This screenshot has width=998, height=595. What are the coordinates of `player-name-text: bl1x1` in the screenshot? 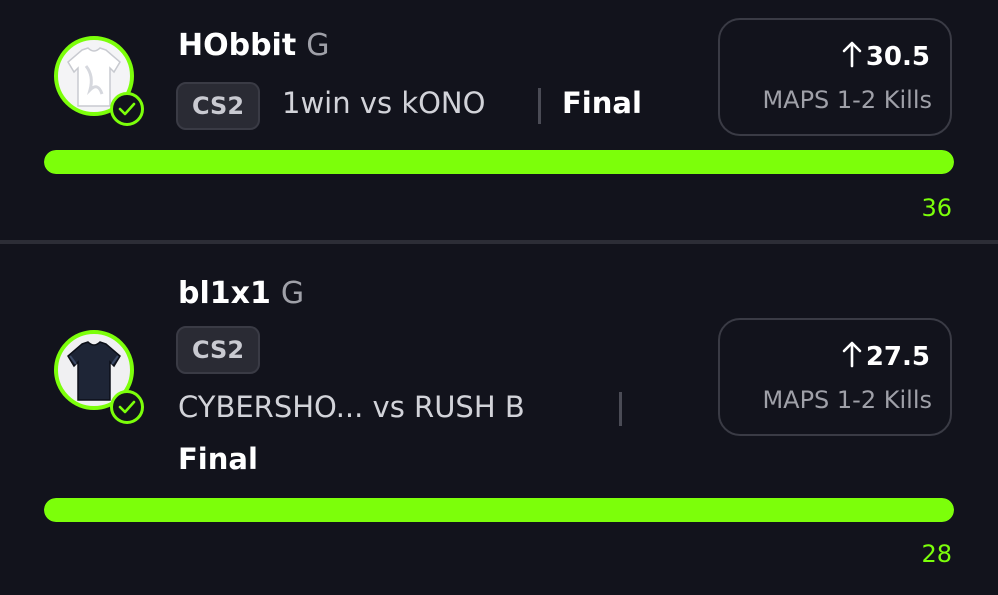 It's located at (224, 293).